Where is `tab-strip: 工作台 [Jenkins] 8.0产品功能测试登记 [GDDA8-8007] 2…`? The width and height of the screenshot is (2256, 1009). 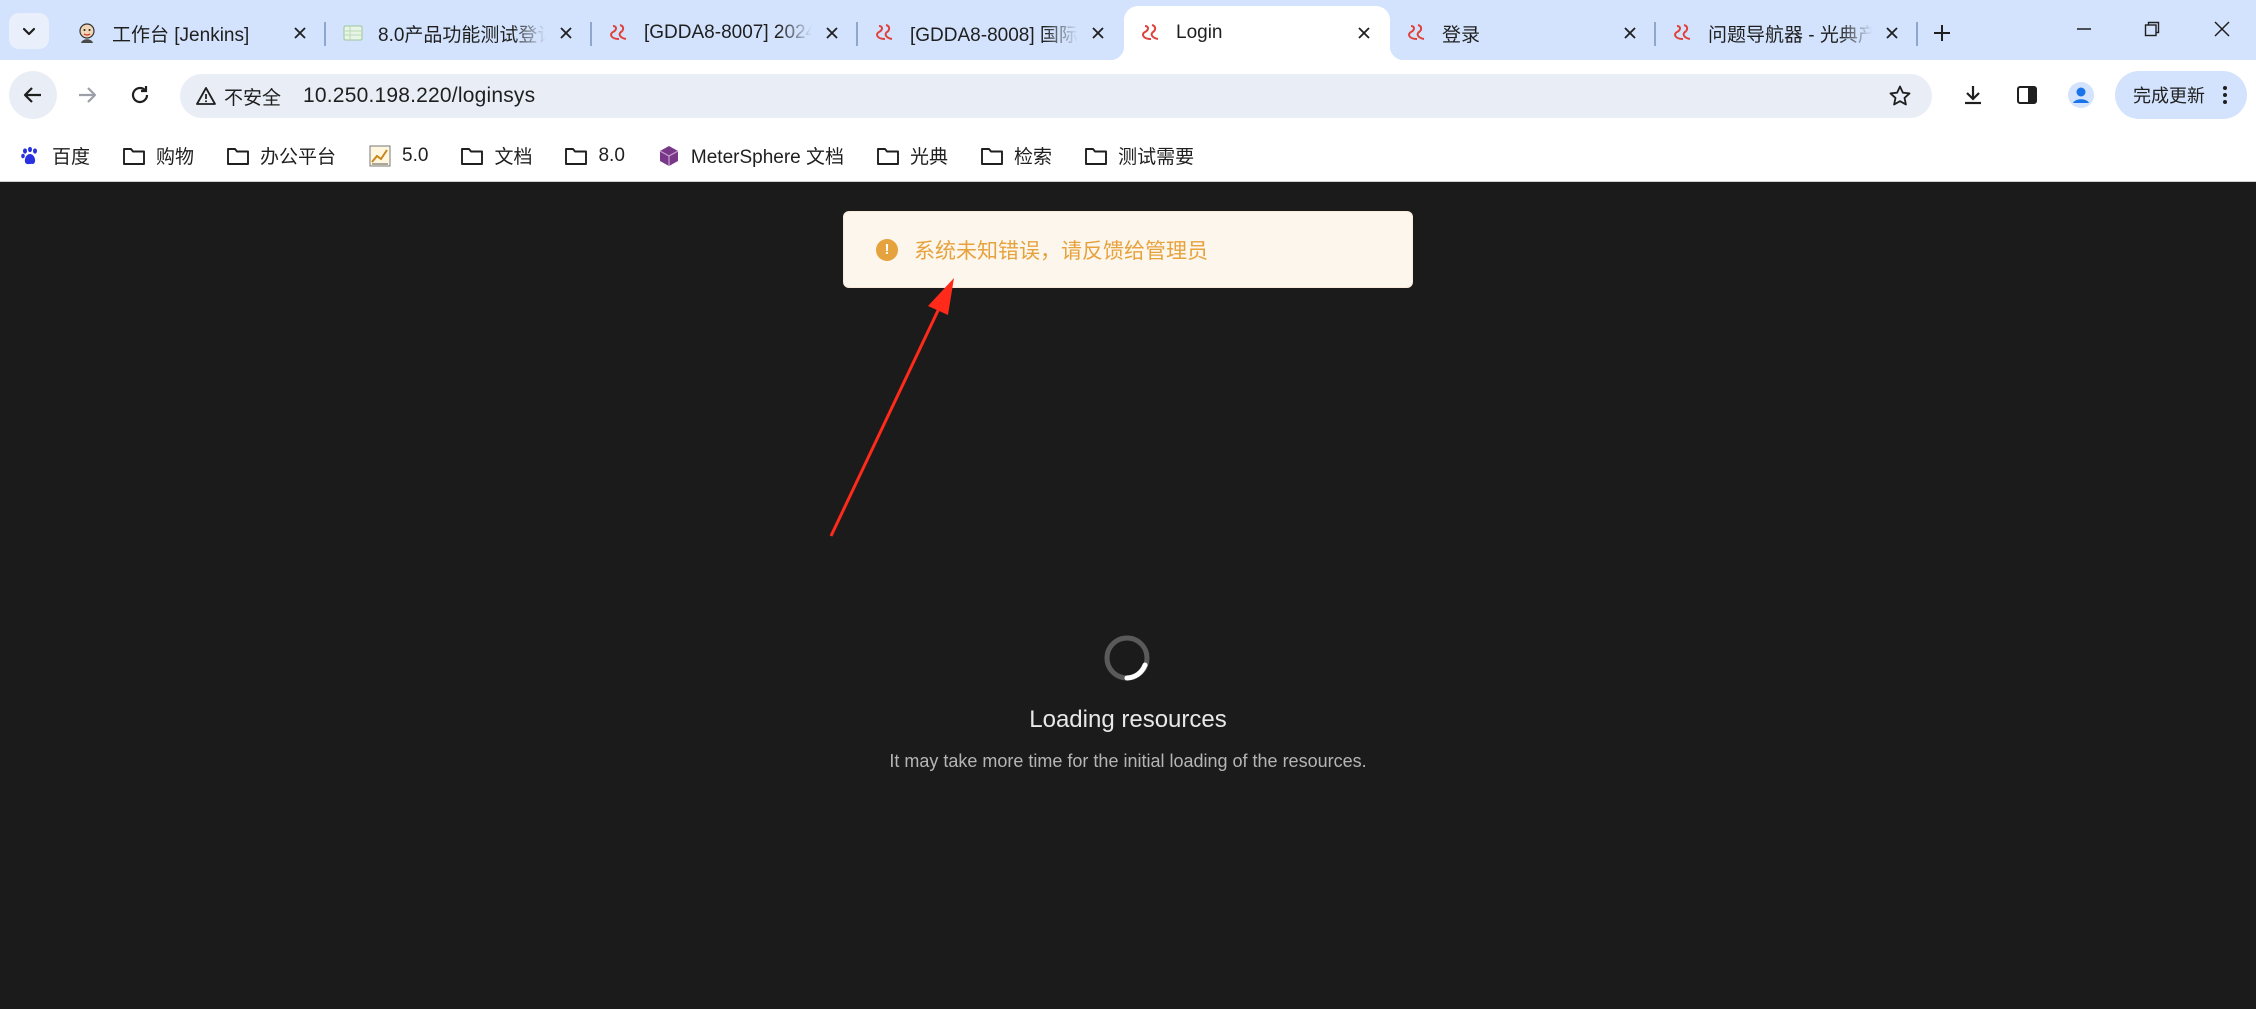 tab-strip: 工作台 [Jenkins] 8.0产品功能测试登记 [GDDA8-8007] 2… is located at coordinates (1128, 30).